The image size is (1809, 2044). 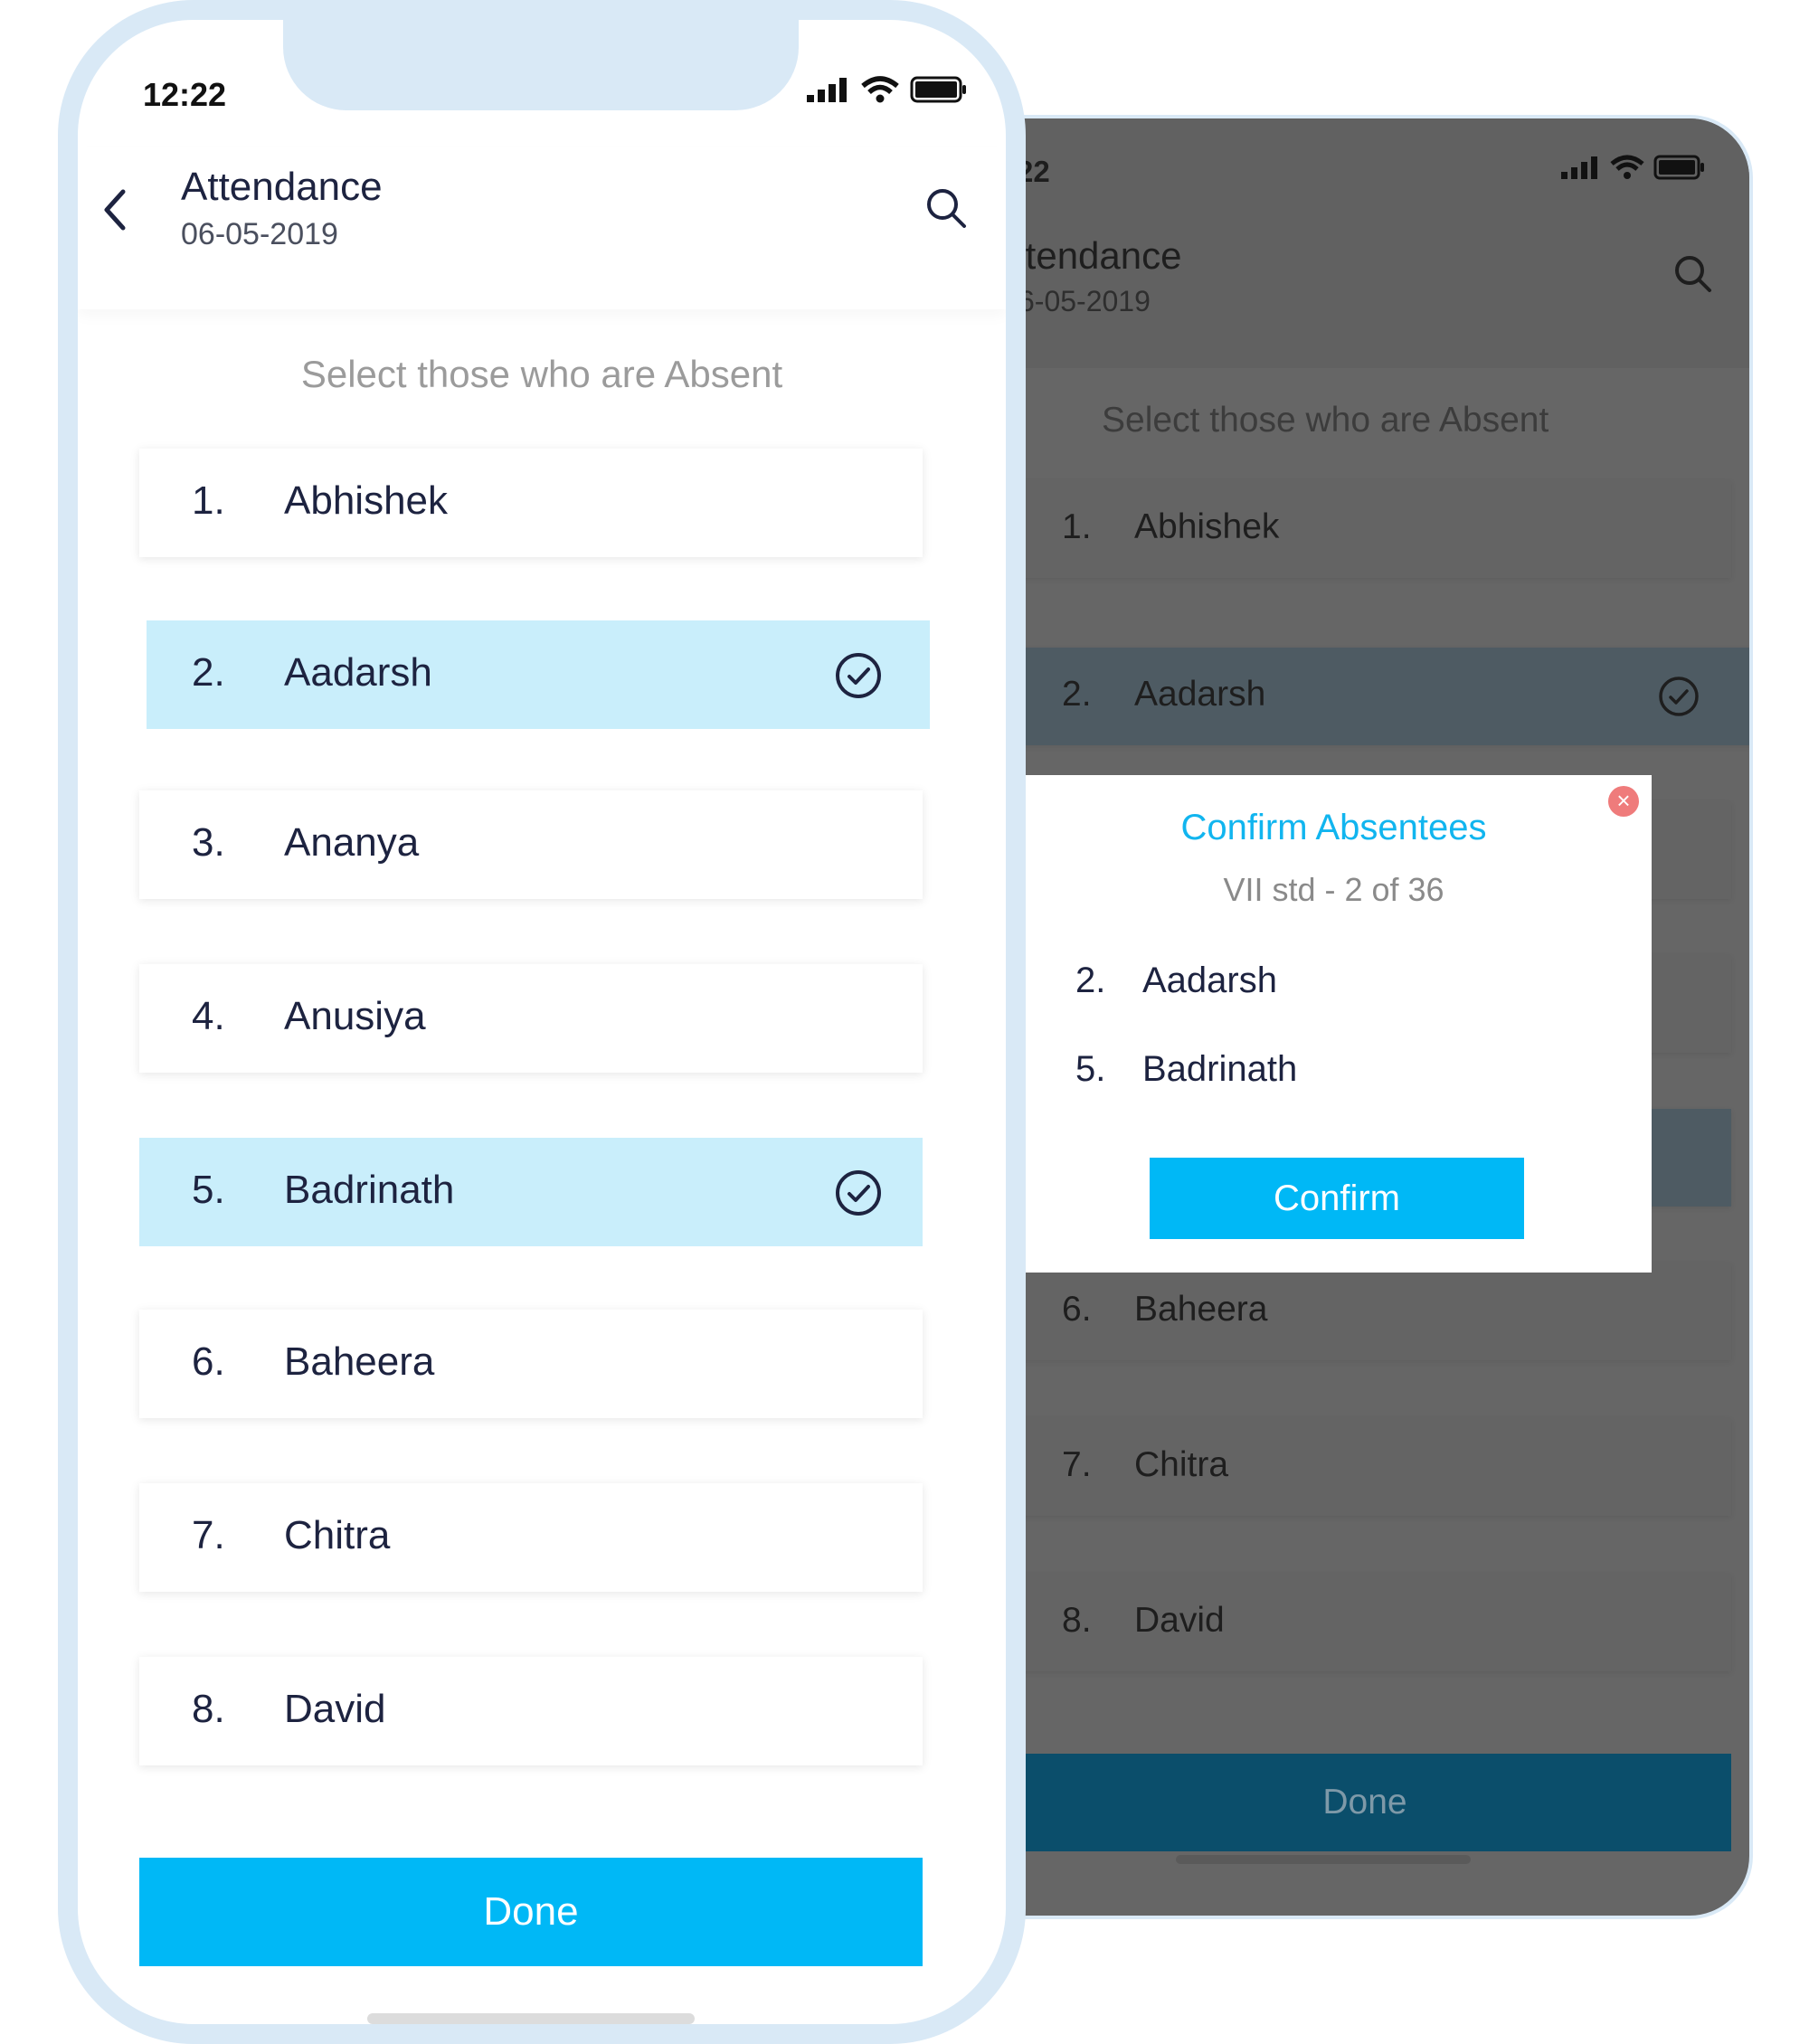 What do you see at coordinates (531, 503) in the screenshot?
I see `student-row: 1. Abhishek` at bounding box center [531, 503].